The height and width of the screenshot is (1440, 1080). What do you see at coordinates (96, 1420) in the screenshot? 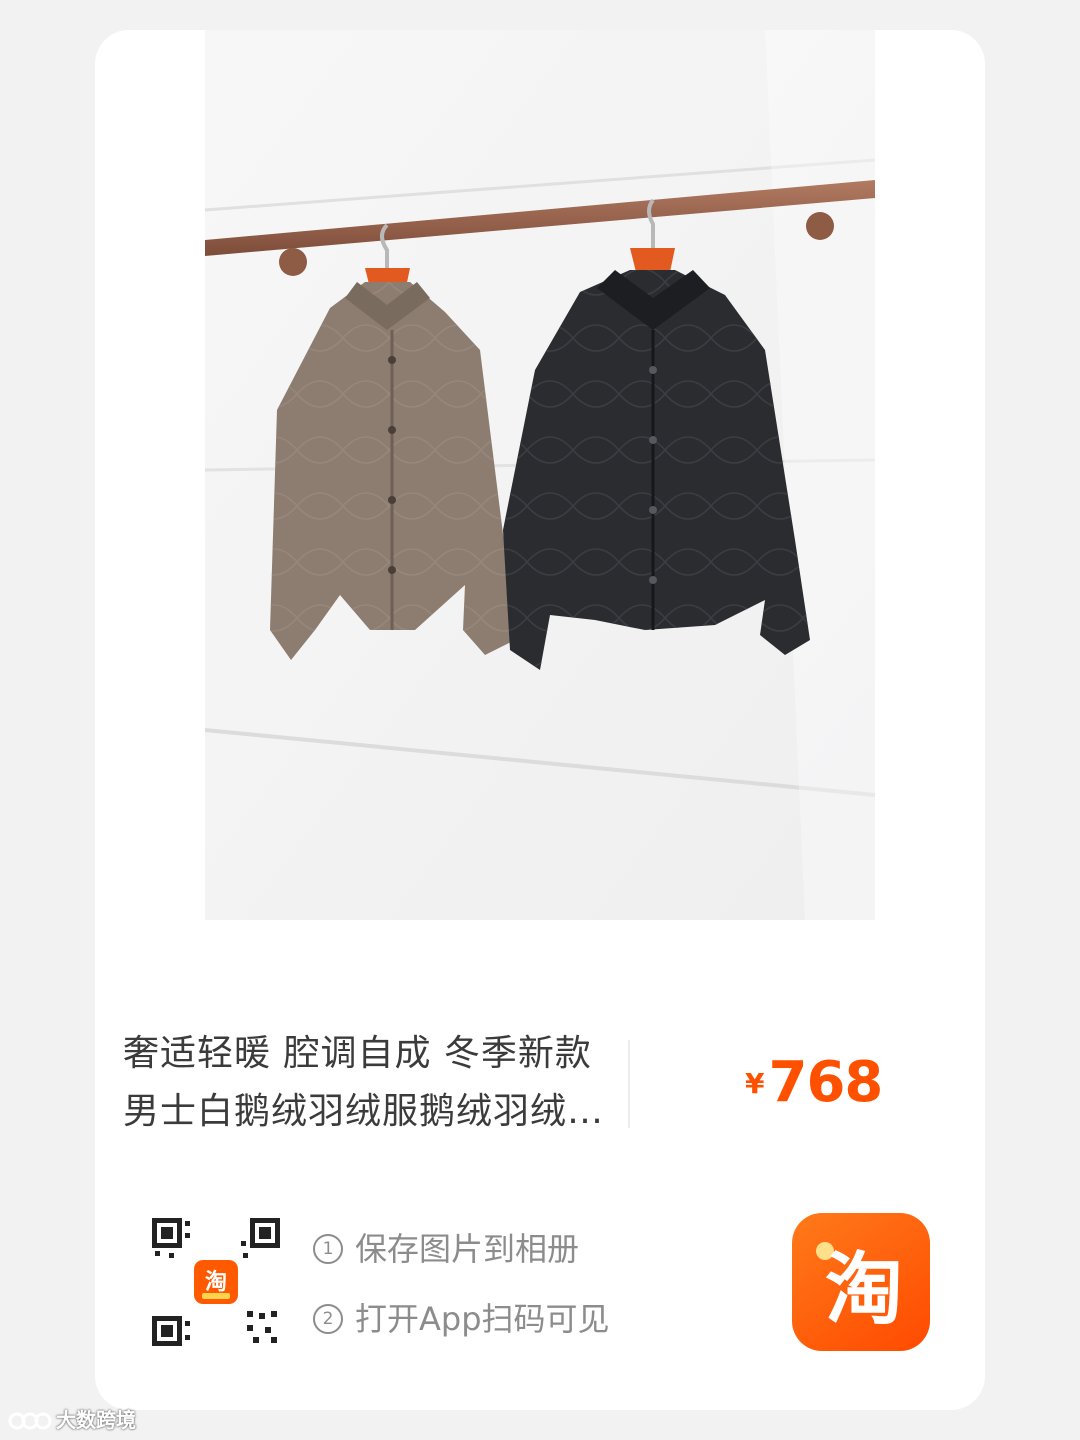
I see `watermark-text: 大数跨境` at bounding box center [96, 1420].